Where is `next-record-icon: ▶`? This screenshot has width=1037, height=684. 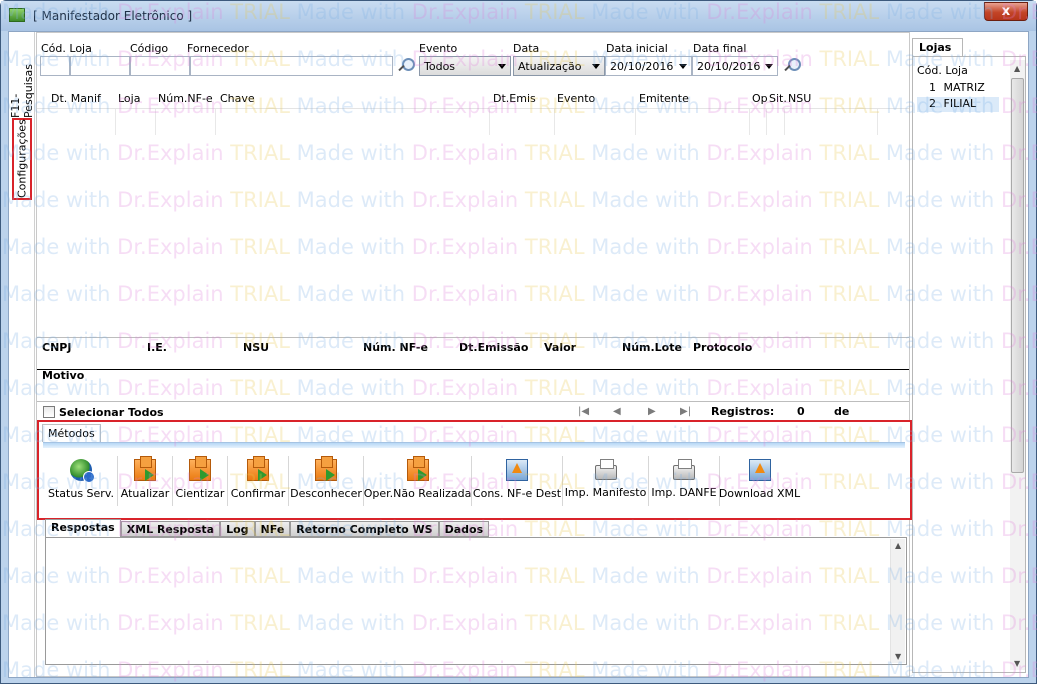
next-record-icon: ▶ is located at coordinates (652, 411).